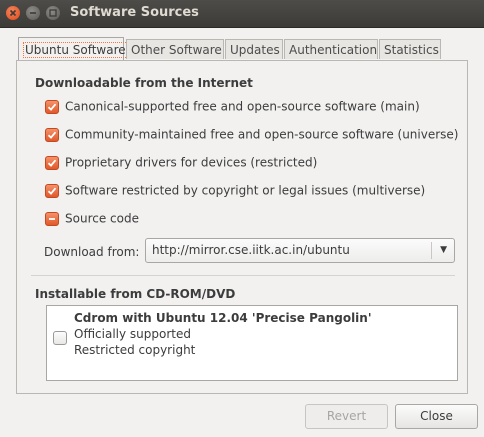 The height and width of the screenshot is (437, 484). What do you see at coordinates (331, 49) in the screenshot?
I see `tab-authentication: Authentication` at bounding box center [331, 49].